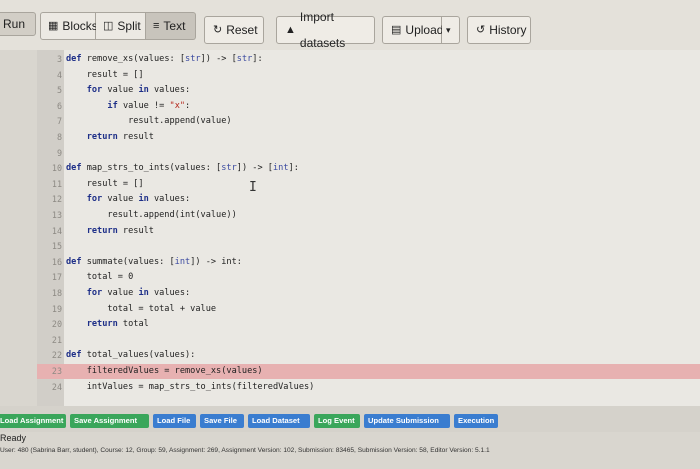 The width and height of the screenshot is (700, 469). Describe the element at coordinates (33, 421) in the screenshot. I see `load-assignment-button: Load Assignment` at that location.